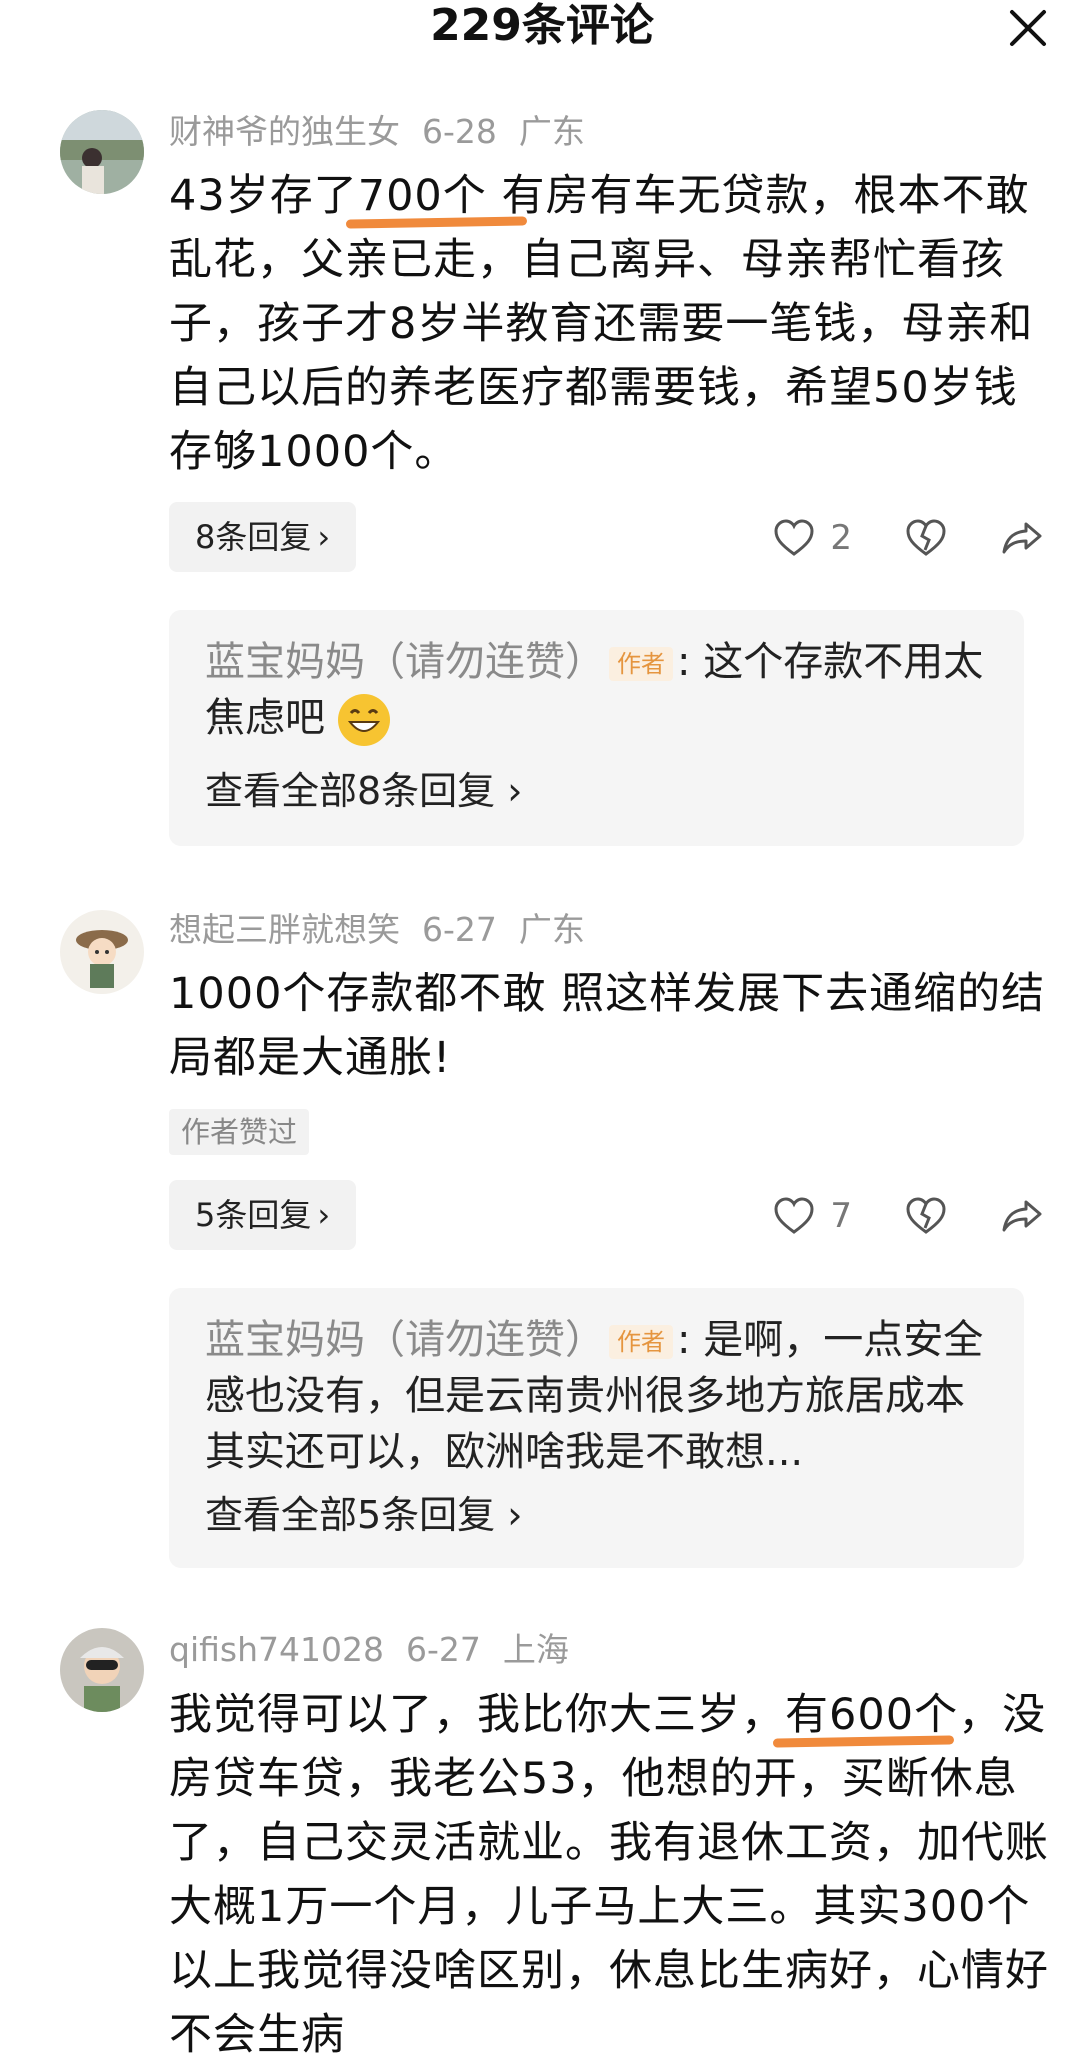 The width and height of the screenshot is (1084, 2067). Describe the element at coordinates (263, 196) in the screenshot. I see `comment-text-part: 43岁存了` at that location.